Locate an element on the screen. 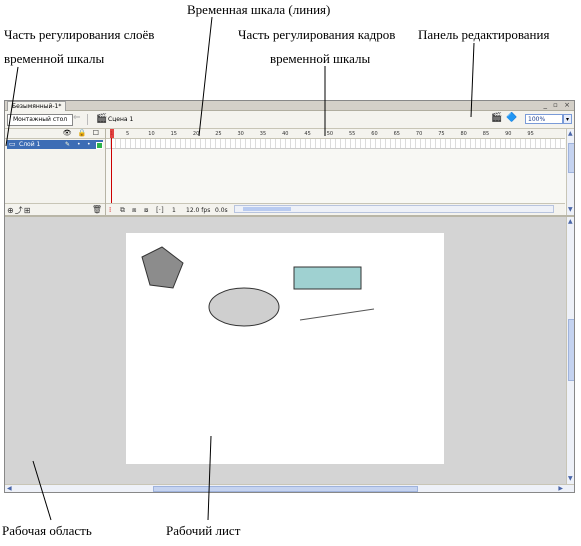 The width and height of the screenshot is (581, 546). layer-header: 👁 🔒 ☐ is located at coordinates (55, 134).